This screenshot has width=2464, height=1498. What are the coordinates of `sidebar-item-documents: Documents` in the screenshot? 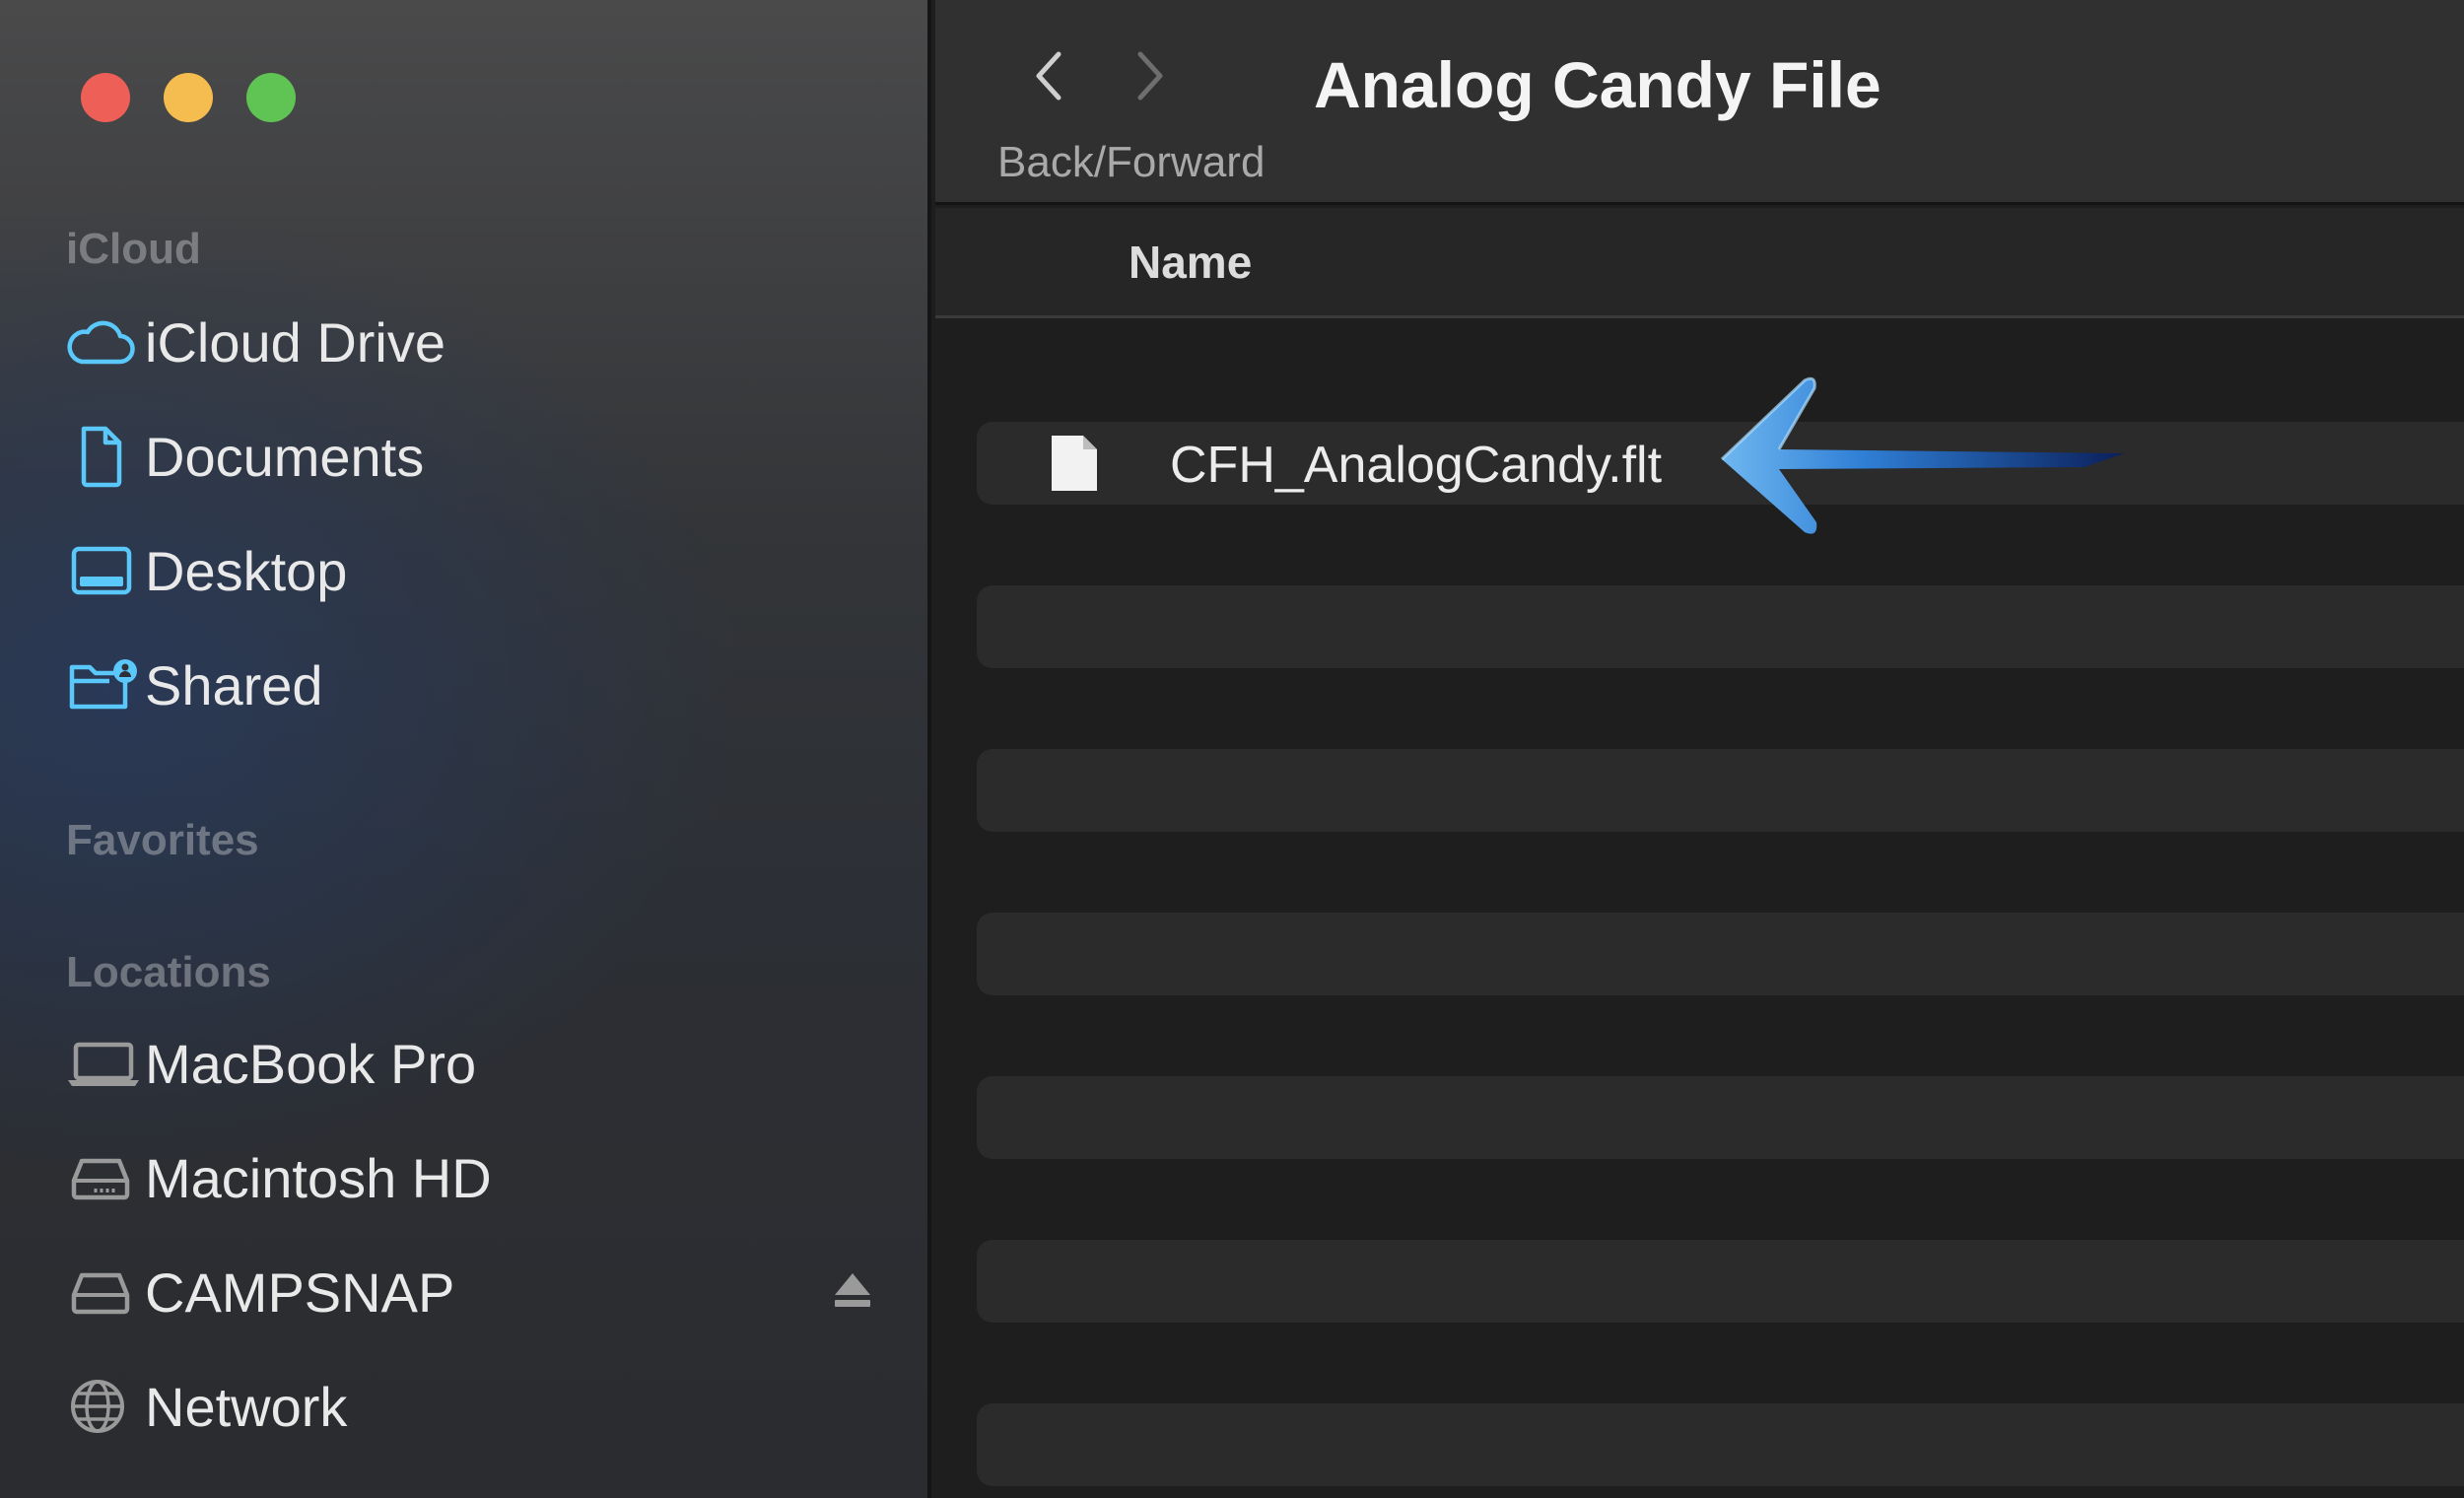 It's located at (470, 456).